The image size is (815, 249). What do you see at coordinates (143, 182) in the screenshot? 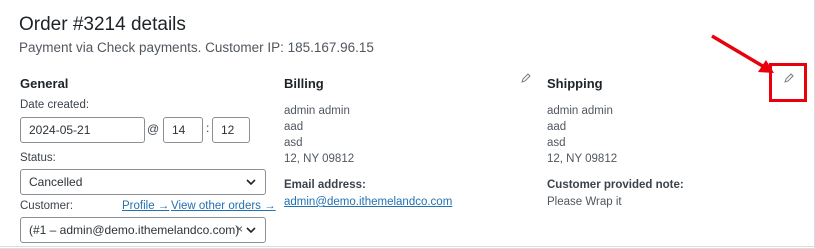
I see `status-select: Cancelled` at bounding box center [143, 182].